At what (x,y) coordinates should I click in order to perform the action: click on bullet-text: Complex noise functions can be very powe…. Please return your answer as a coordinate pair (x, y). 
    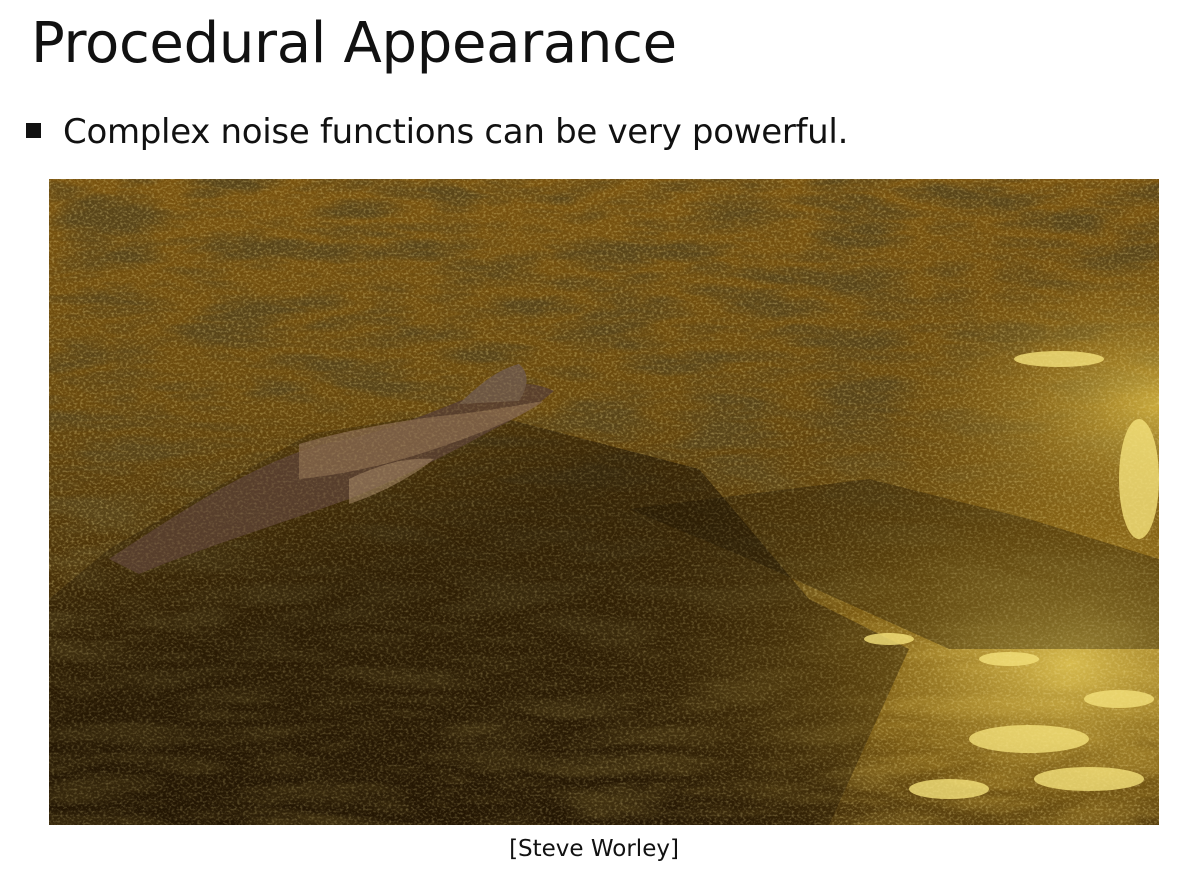
    Looking at the image, I should click on (456, 132).